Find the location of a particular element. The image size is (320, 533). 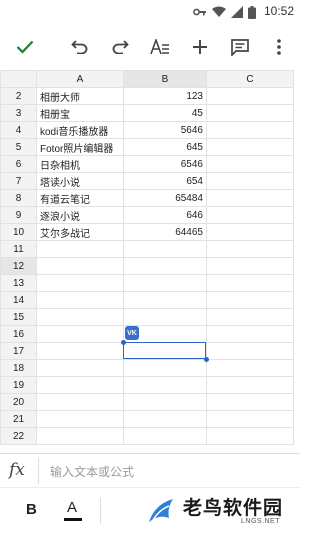

cell-b: 646 is located at coordinates (165, 215).